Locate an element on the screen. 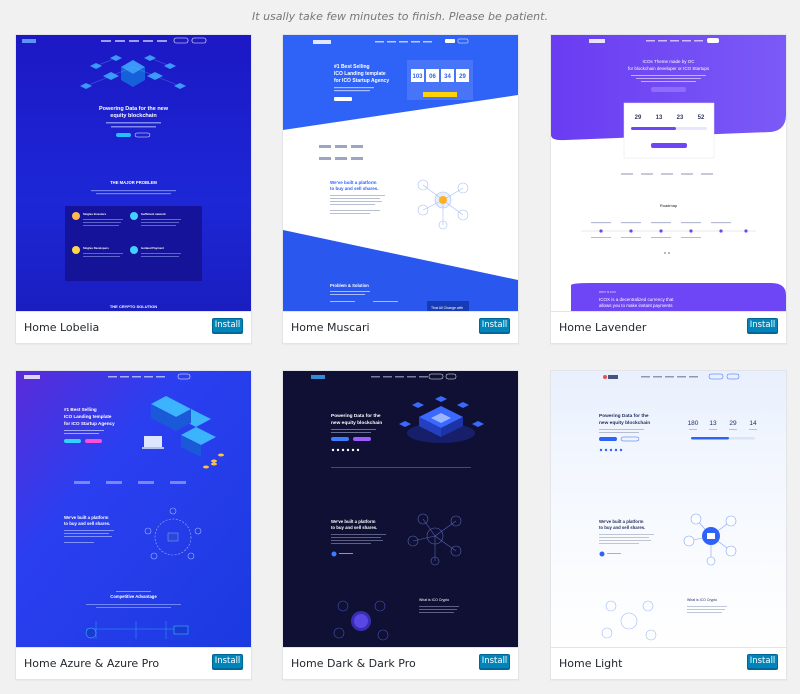  countdown-days: 29 is located at coordinates (638, 118).